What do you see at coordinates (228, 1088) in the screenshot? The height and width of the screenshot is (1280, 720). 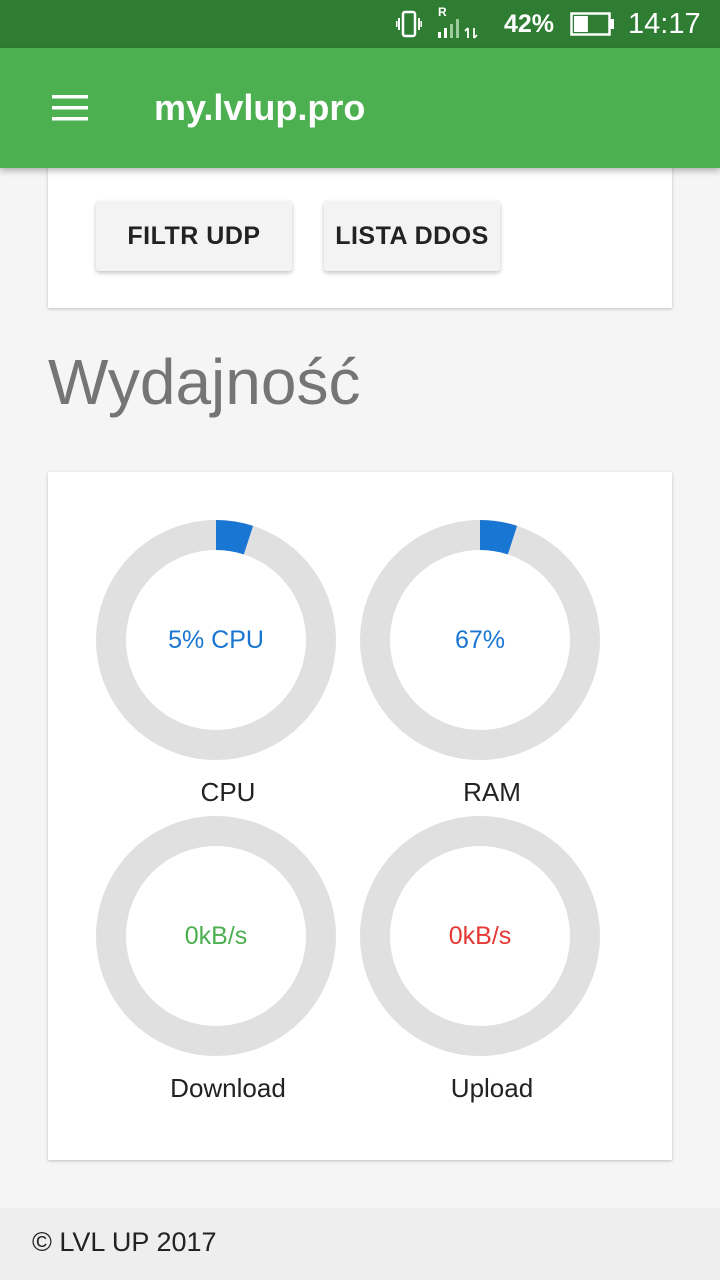 I see `download-label: Download` at bounding box center [228, 1088].